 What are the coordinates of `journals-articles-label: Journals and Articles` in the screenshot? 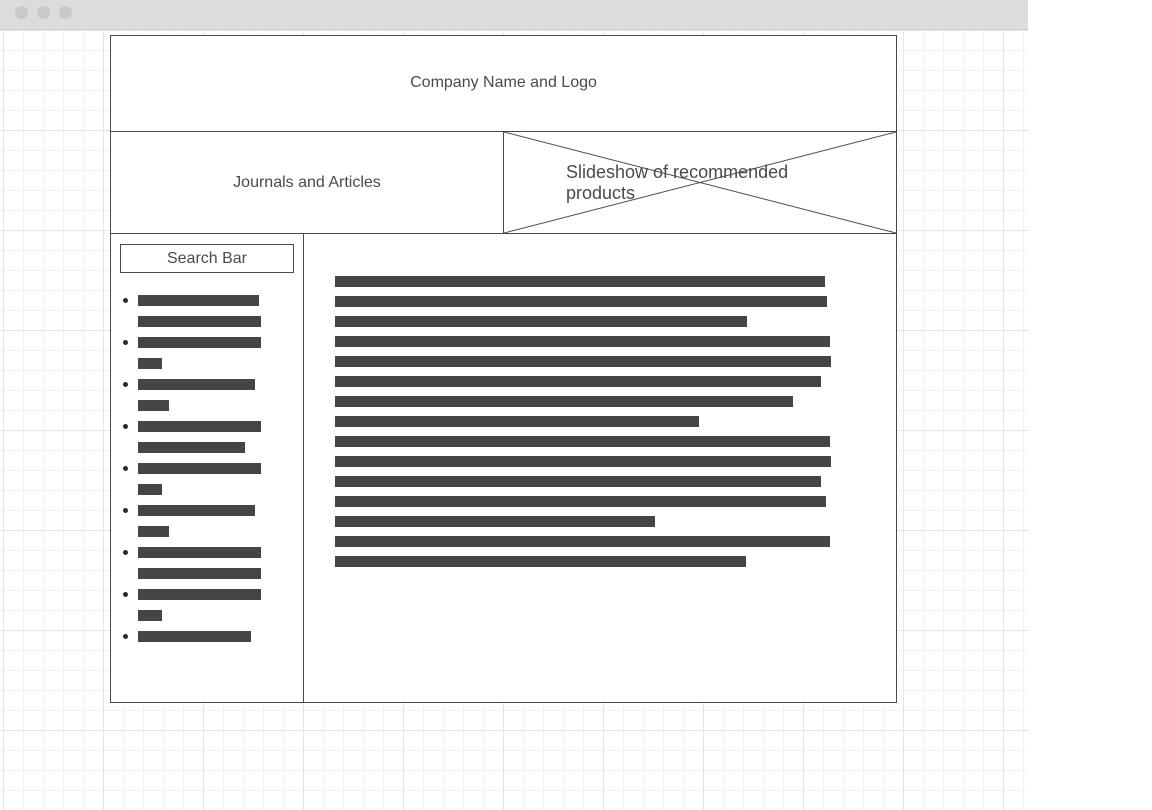 It's located at (307, 182).